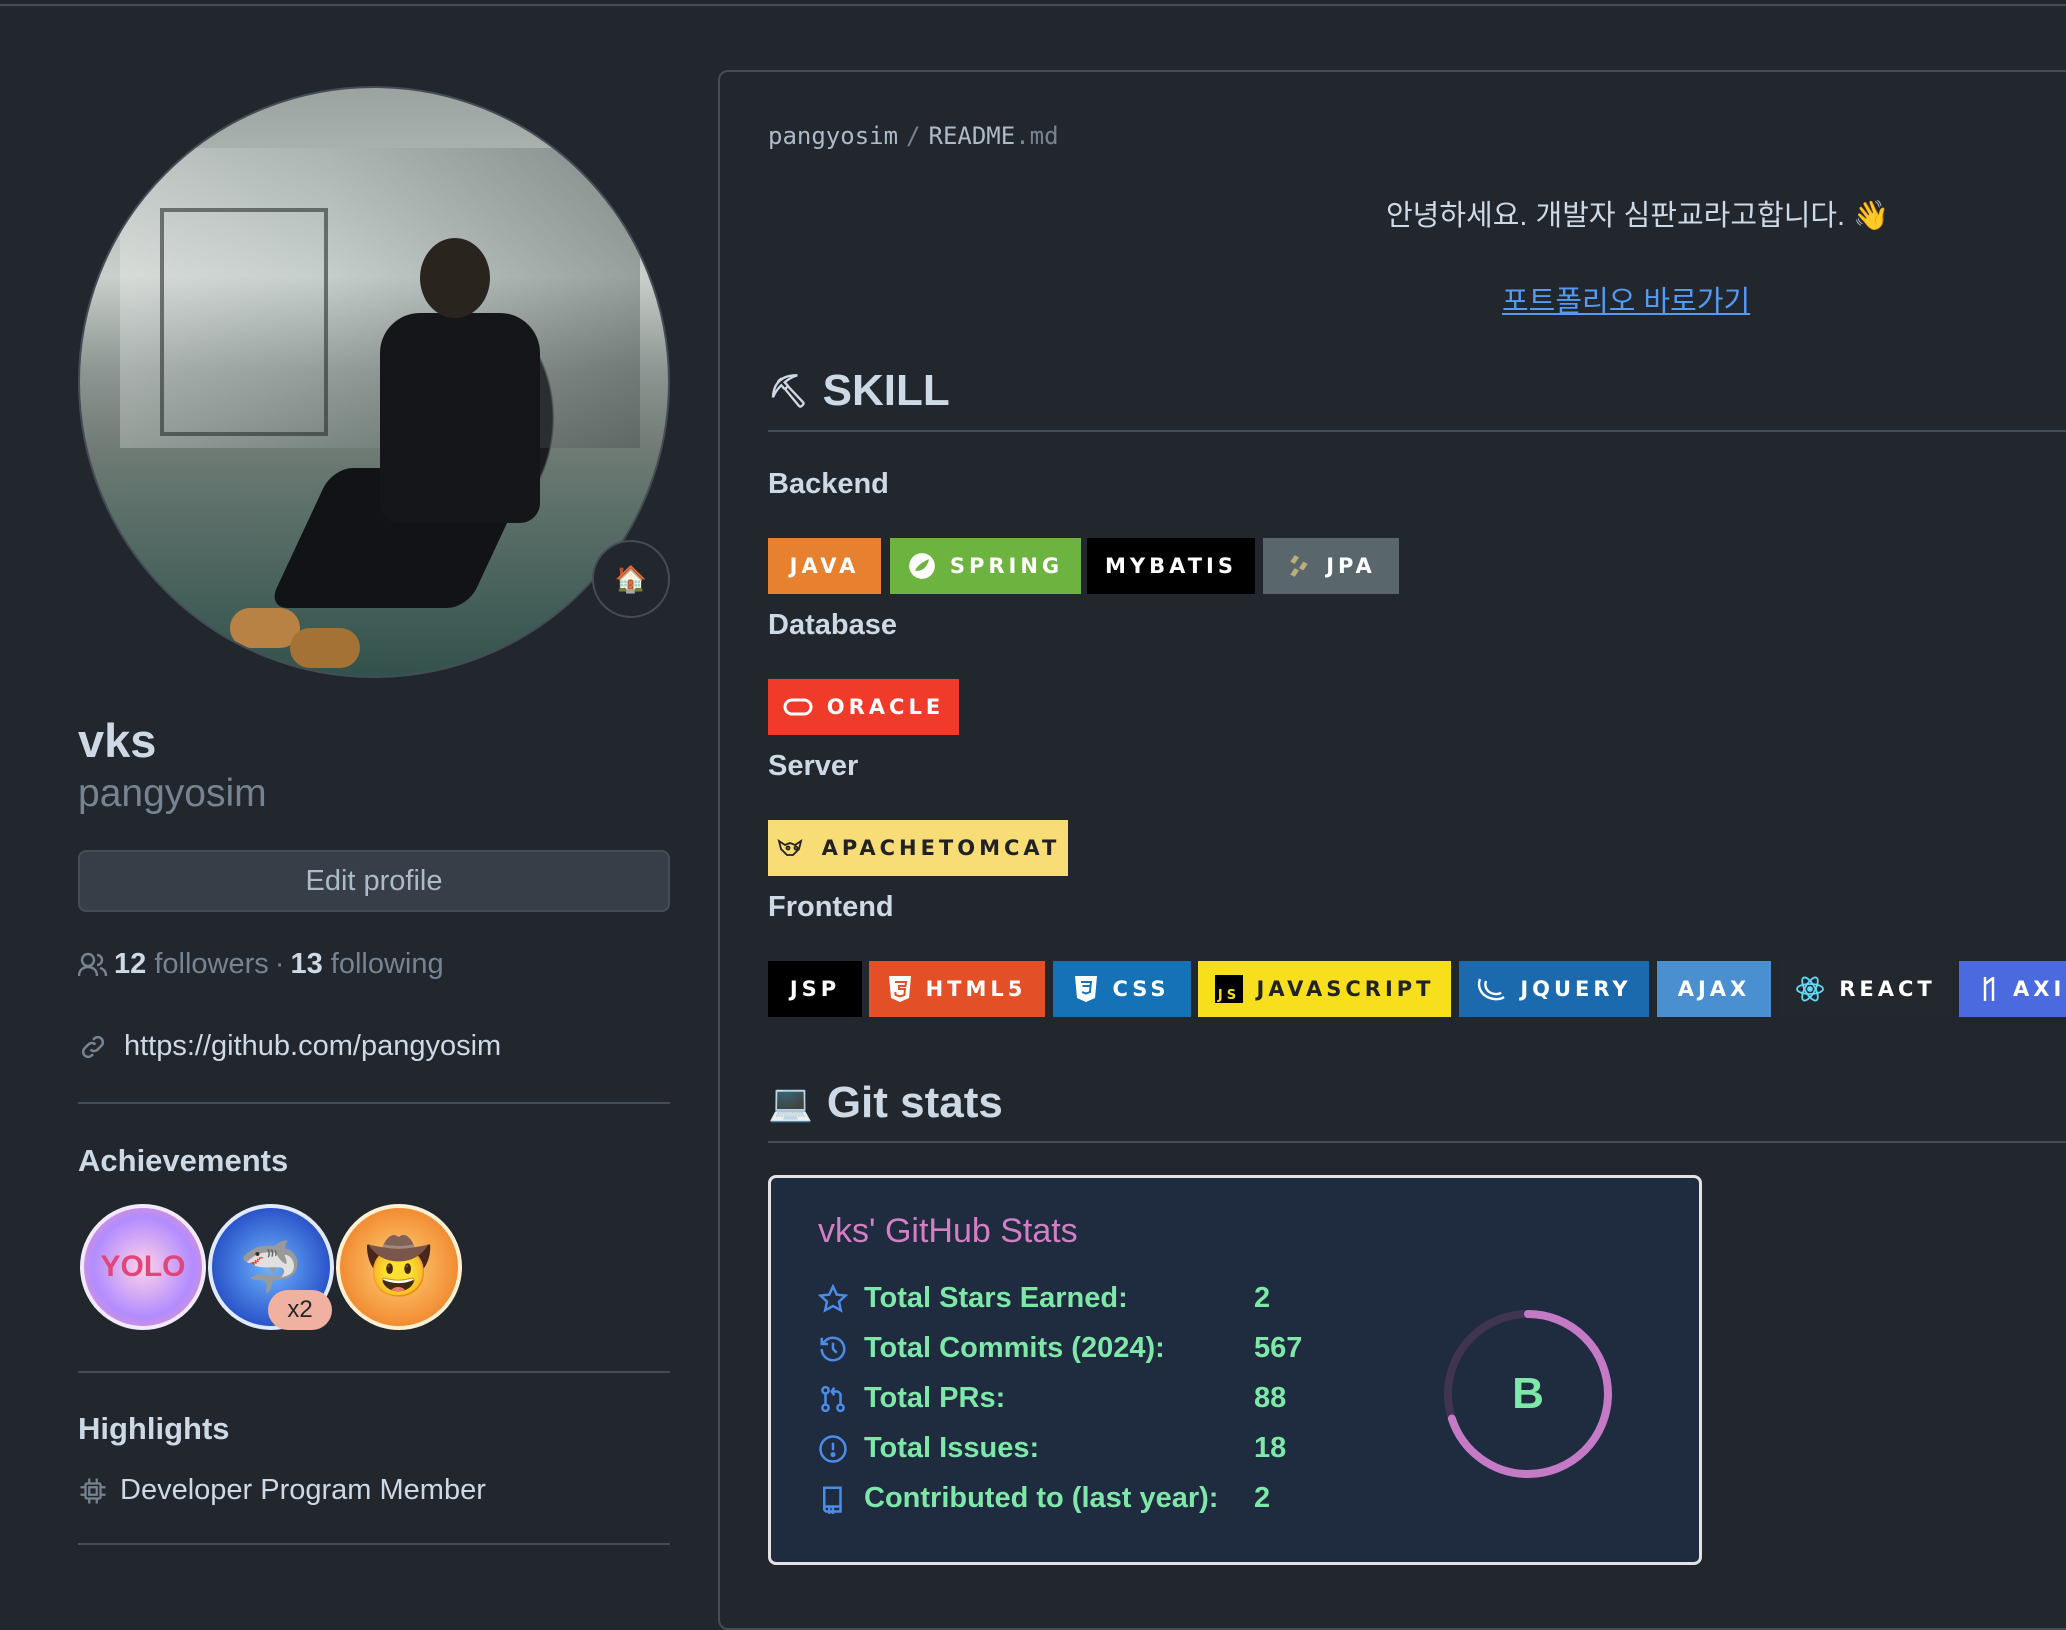  I want to click on git-stats-heading: 💻 Git stats, so click(885, 1102).